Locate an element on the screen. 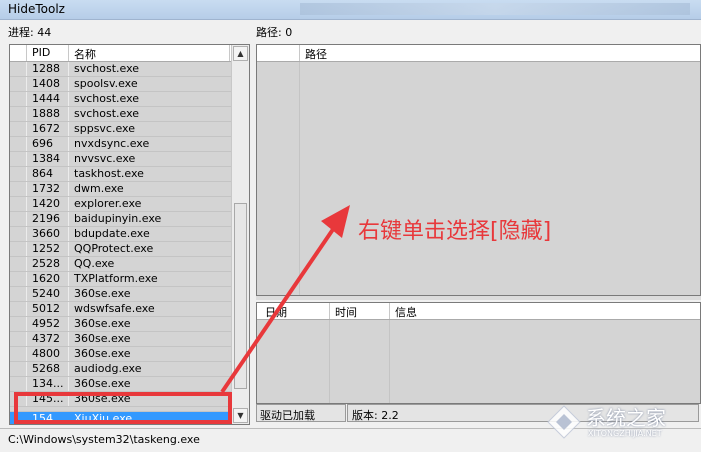 This screenshot has width=701, height=452. annotation-arrow is located at coordinates (285, 299).